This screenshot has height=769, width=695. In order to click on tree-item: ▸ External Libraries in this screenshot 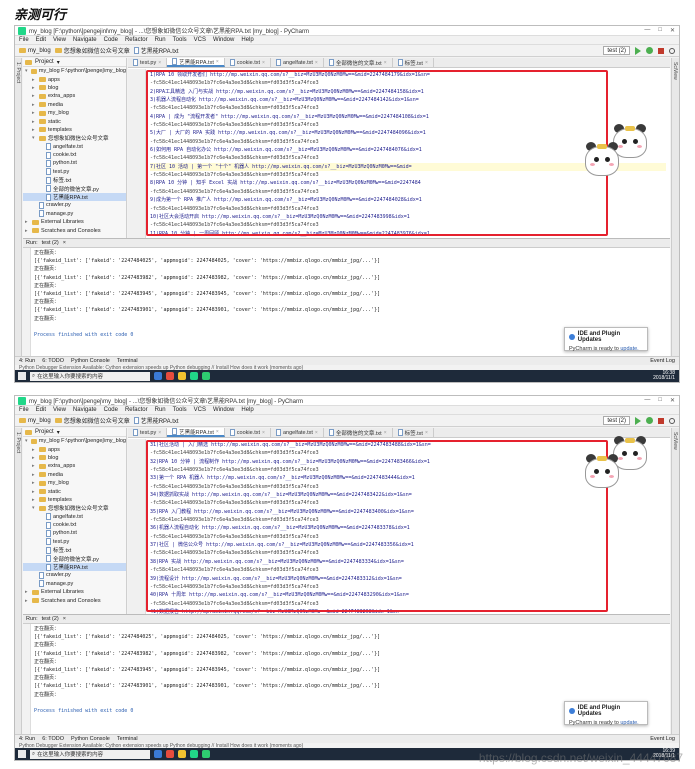, I will do `click(74, 222)`.